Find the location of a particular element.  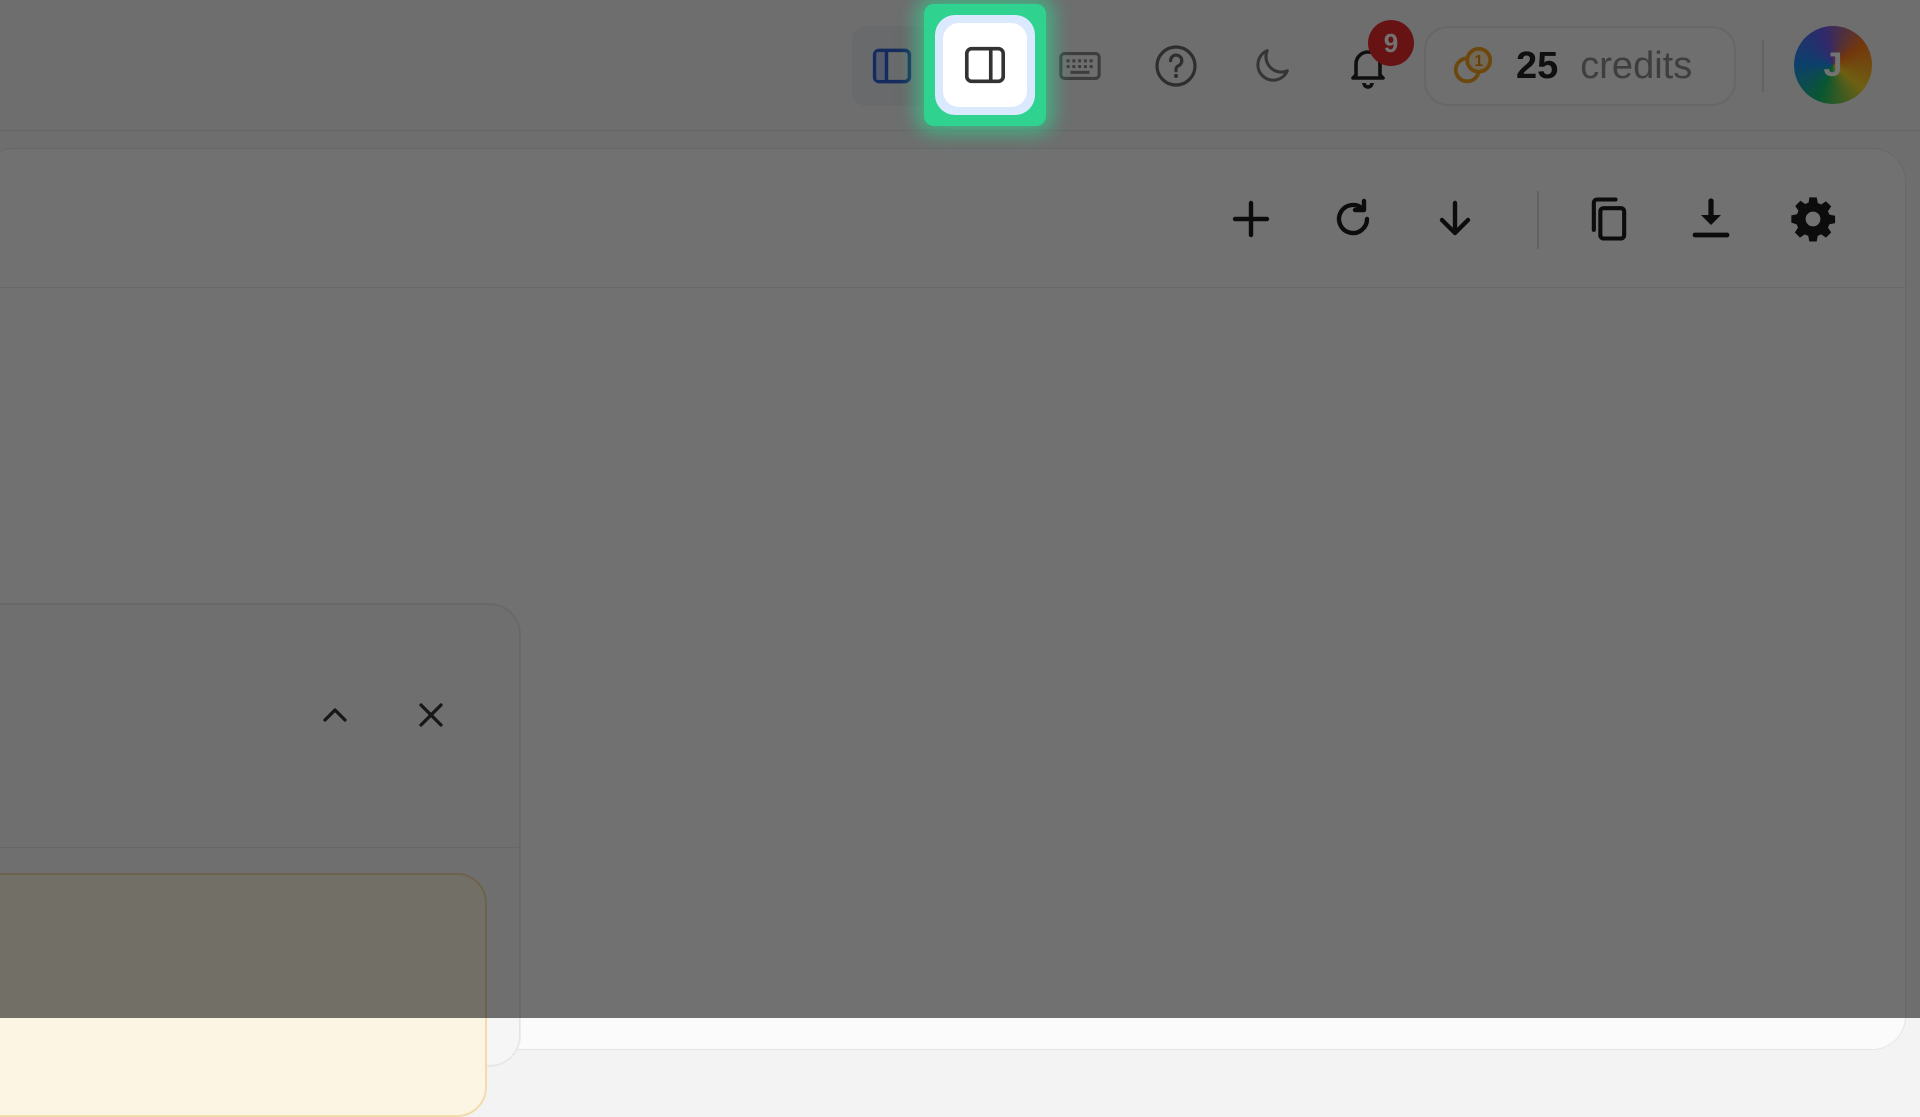

refresh-icon is located at coordinates (1353, 217).